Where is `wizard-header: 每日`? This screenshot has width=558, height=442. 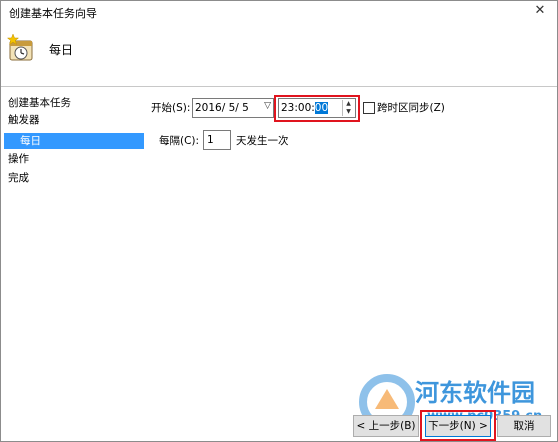
wizard-header: 每日 is located at coordinates (279, 55).